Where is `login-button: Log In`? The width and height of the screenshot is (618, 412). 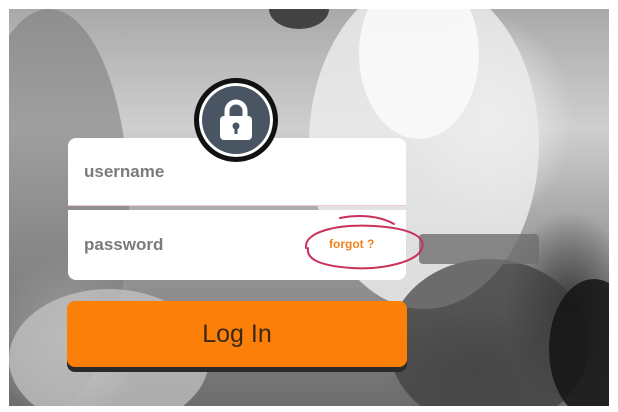
login-button: Log In is located at coordinates (237, 334).